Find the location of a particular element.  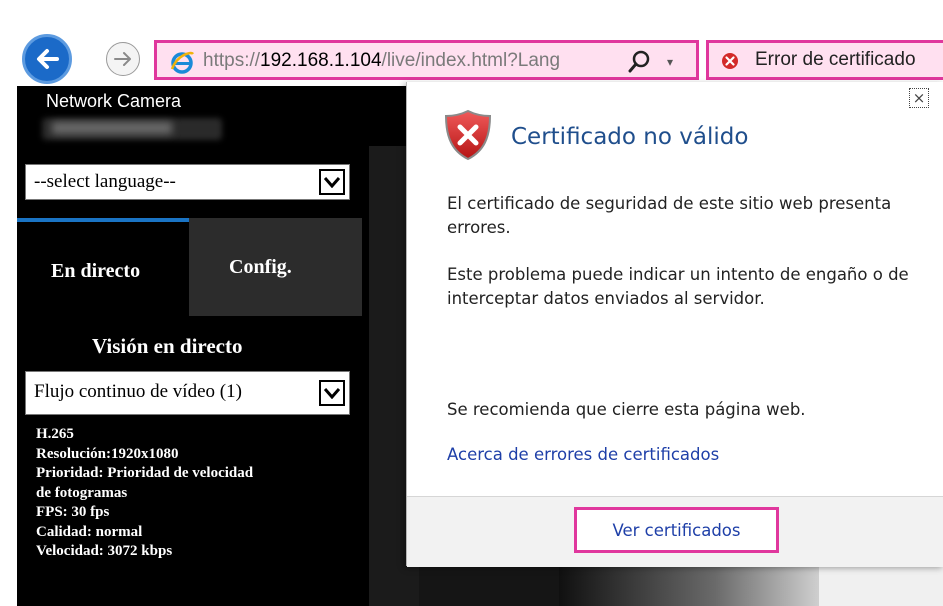

stream-select: Flujo continuo de vídeo (1) is located at coordinates (187, 393).